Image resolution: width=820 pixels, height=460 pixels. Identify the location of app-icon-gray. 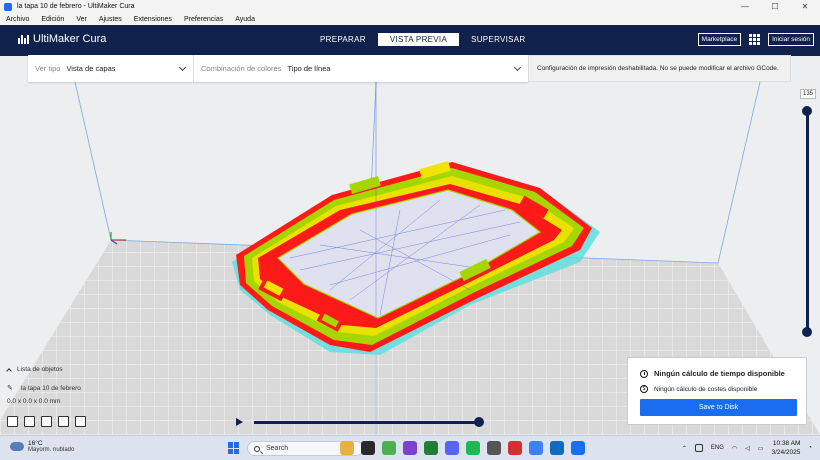
(494, 448).